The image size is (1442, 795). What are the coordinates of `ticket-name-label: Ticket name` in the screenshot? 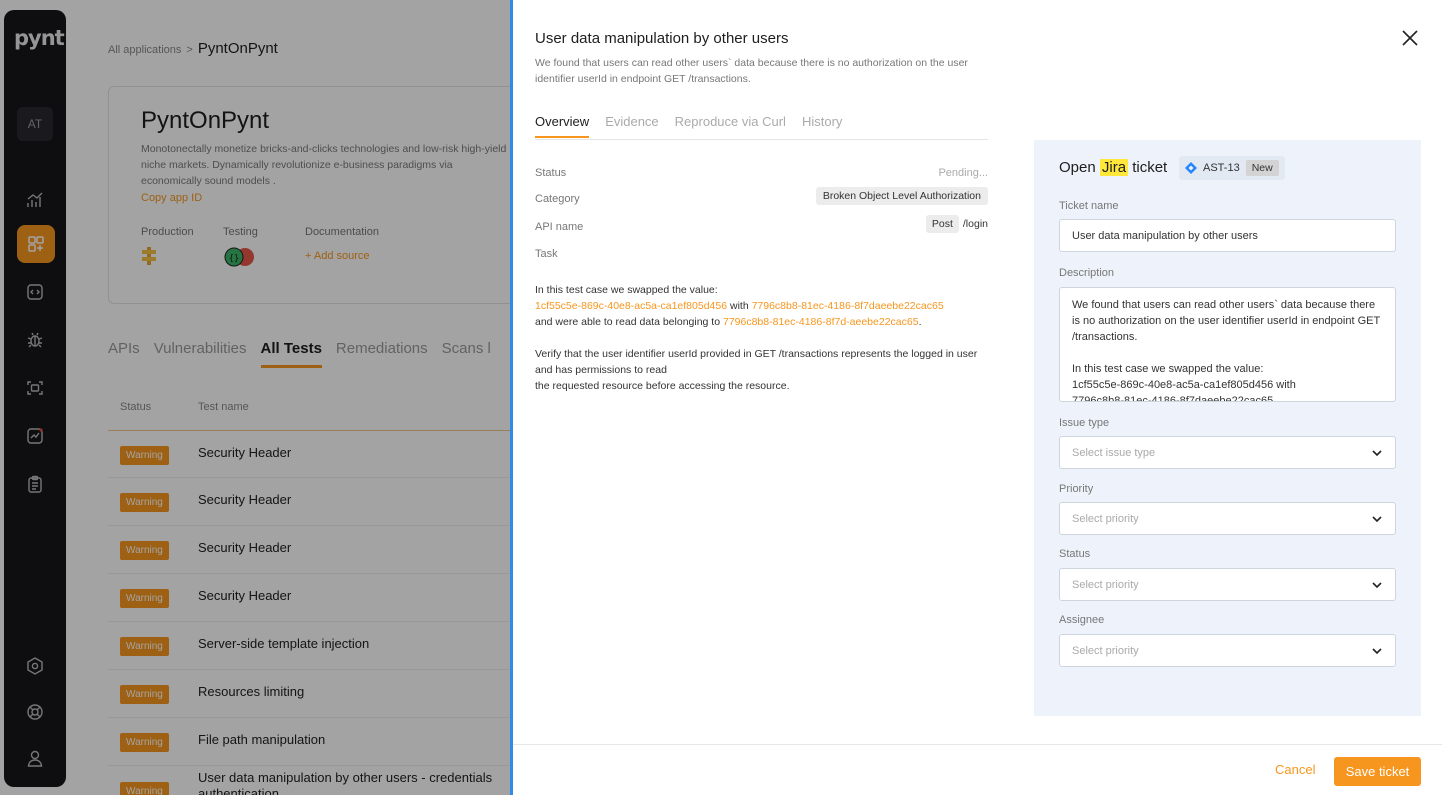 It's located at (1089, 206).